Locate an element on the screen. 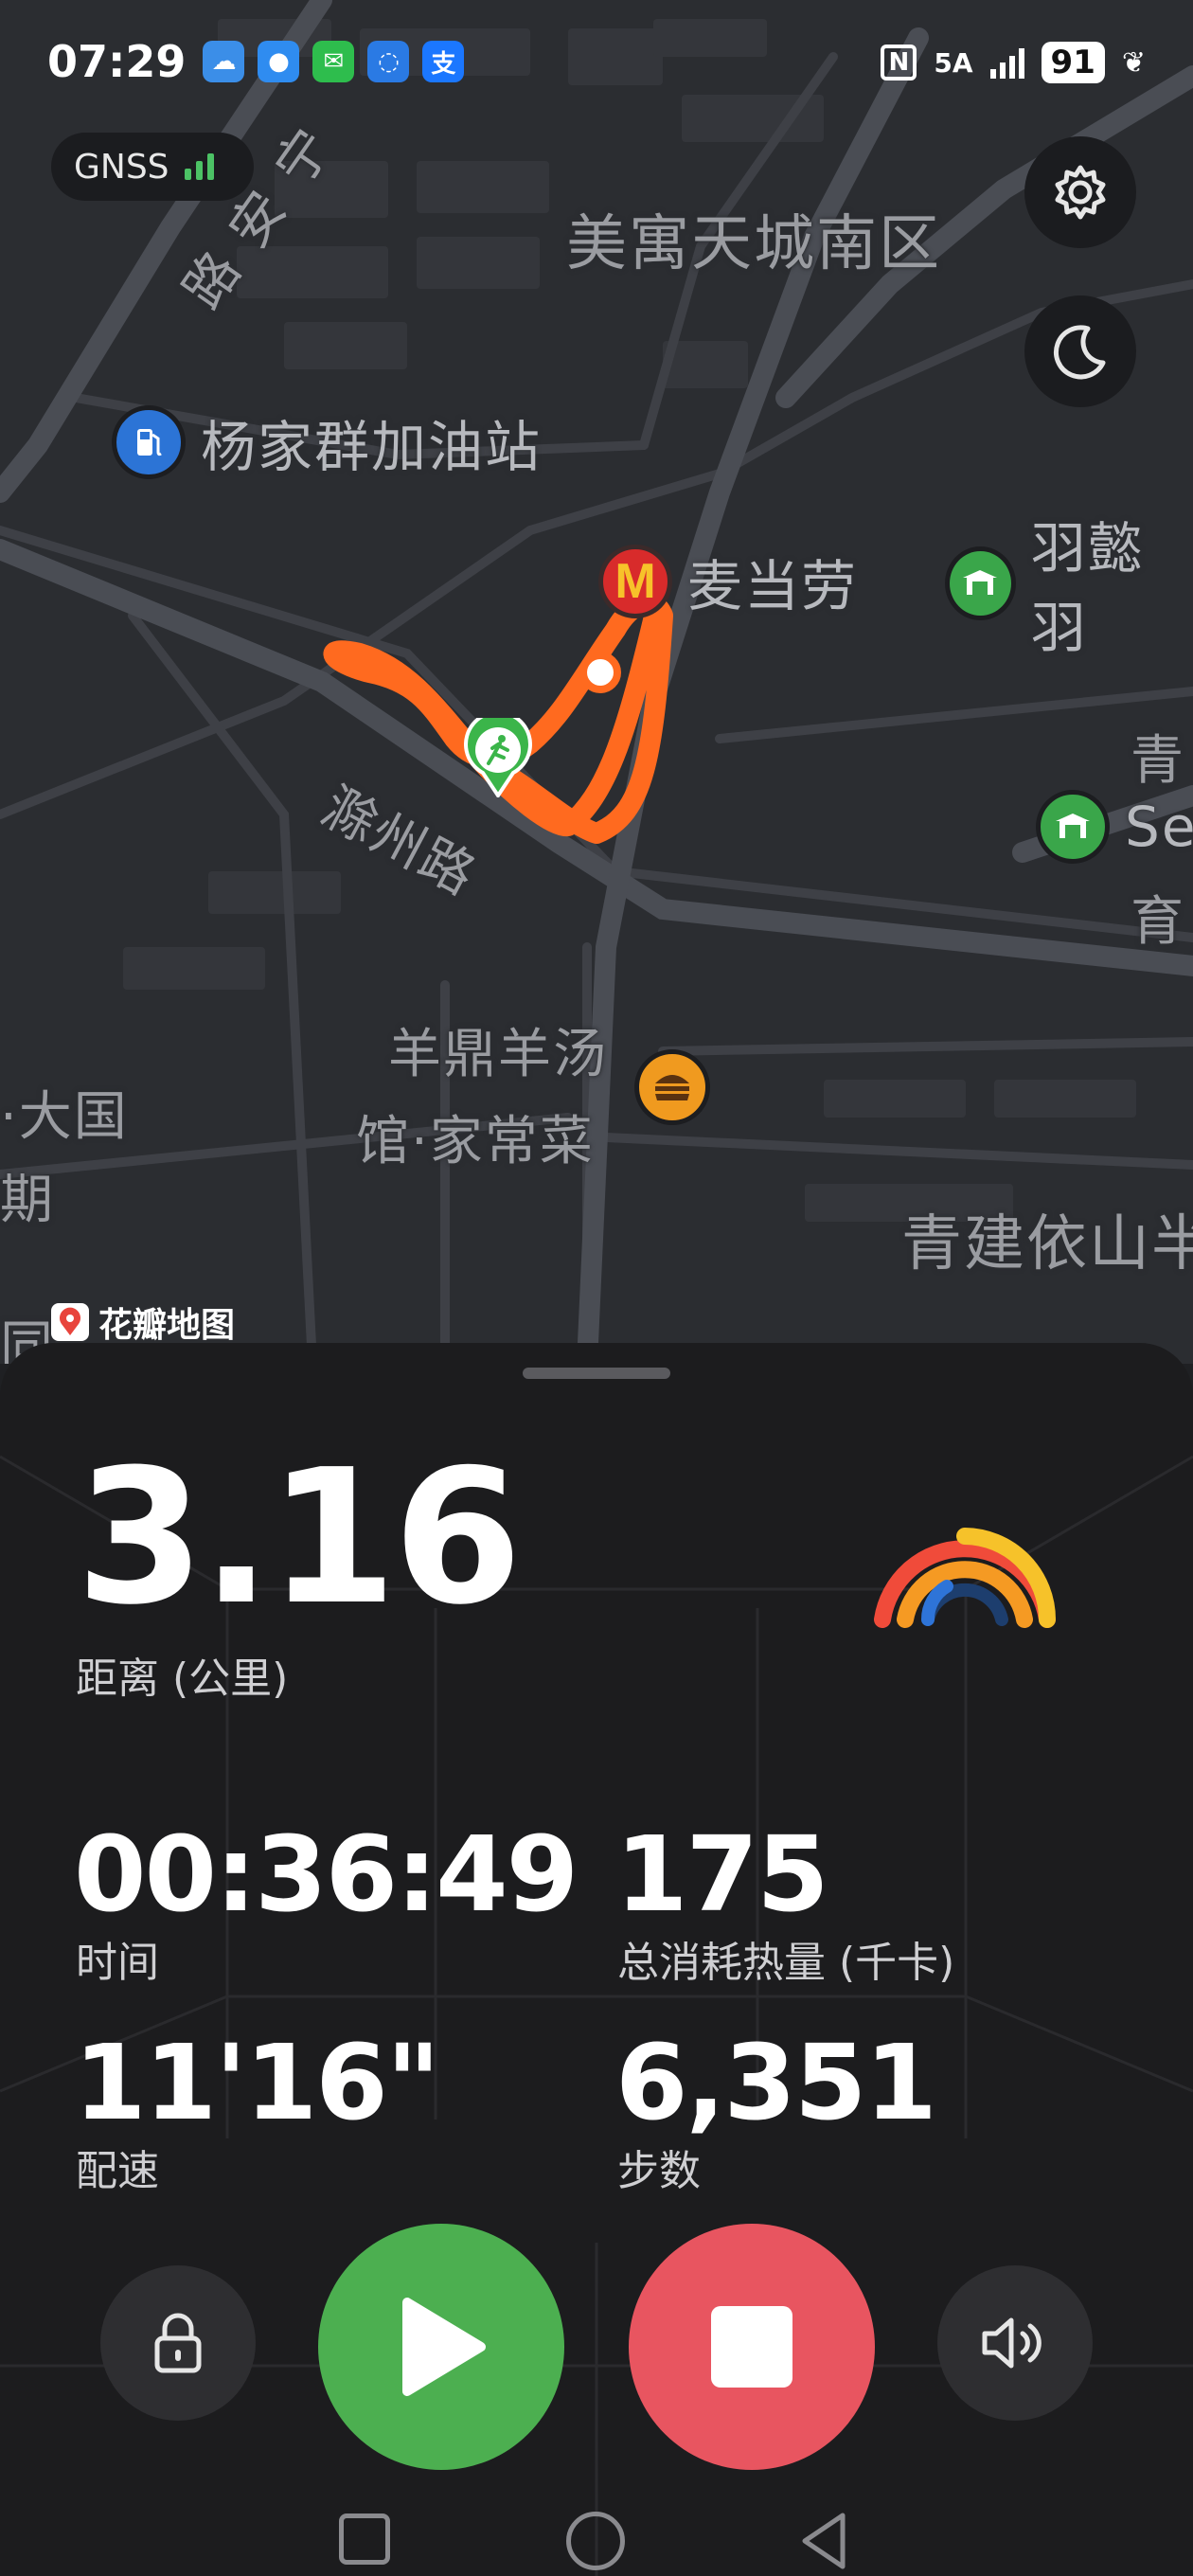 The width and height of the screenshot is (1193, 2576). gear-icon is located at coordinates (1080, 192).